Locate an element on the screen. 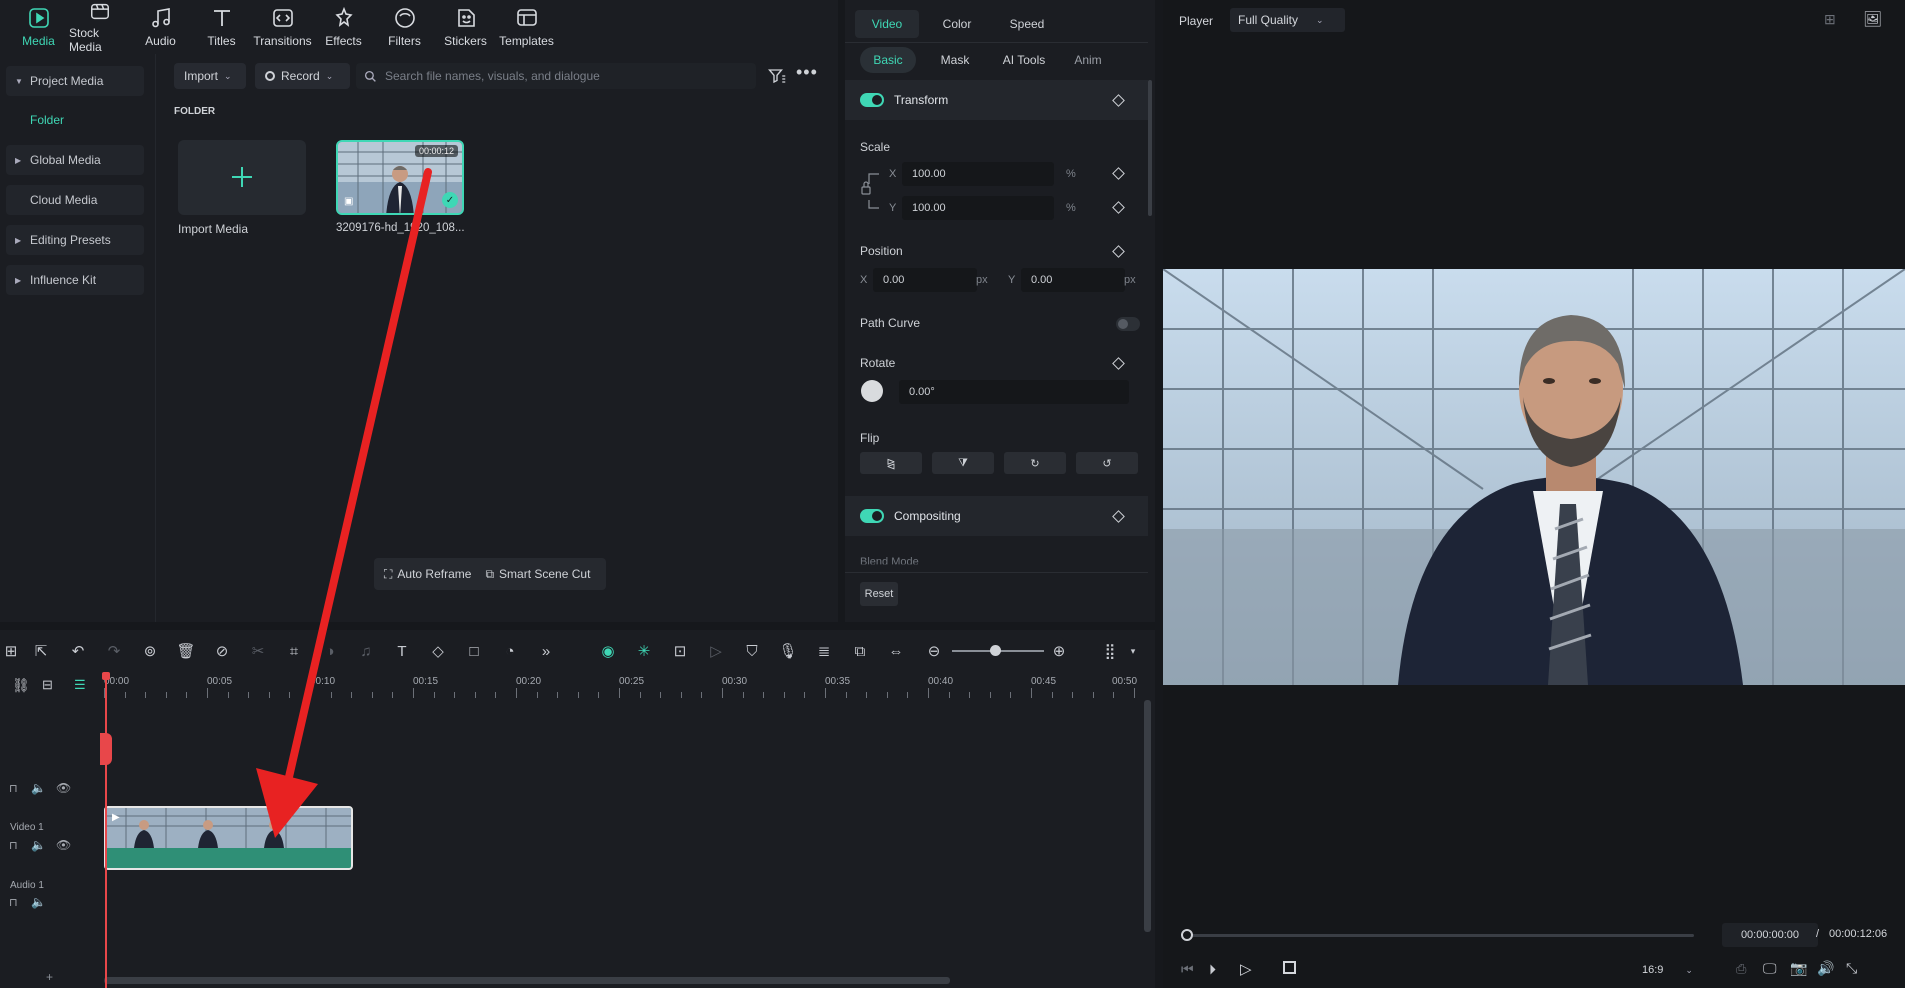 Image resolution: width=1905 pixels, height=988 pixels. shape-icon: ◇ is located at coordinates (438, 651).